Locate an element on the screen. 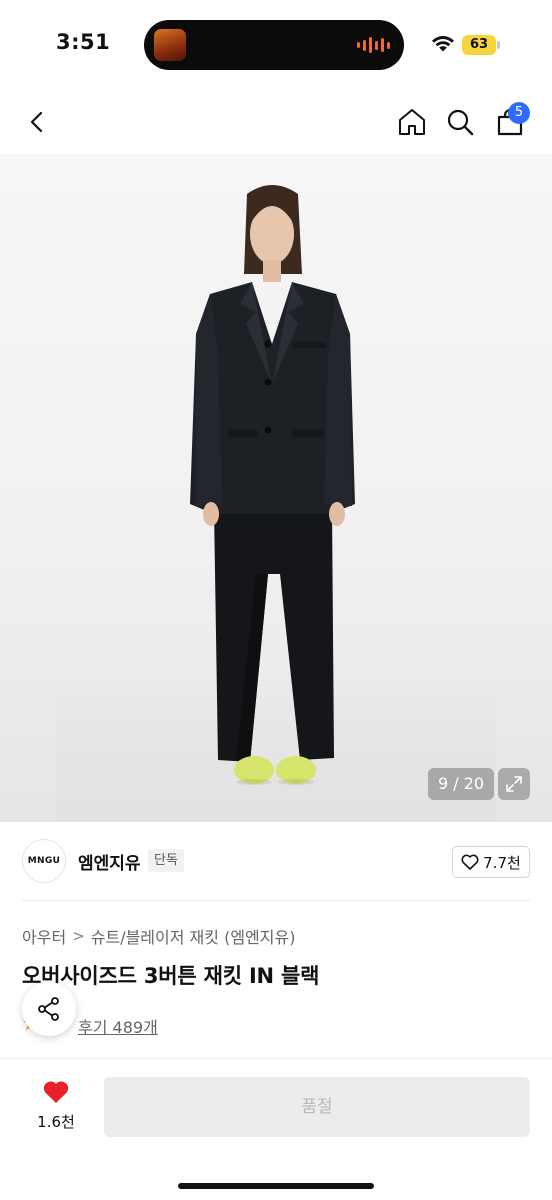  brand-logo: MNGU is located at coordinates (44, 861).